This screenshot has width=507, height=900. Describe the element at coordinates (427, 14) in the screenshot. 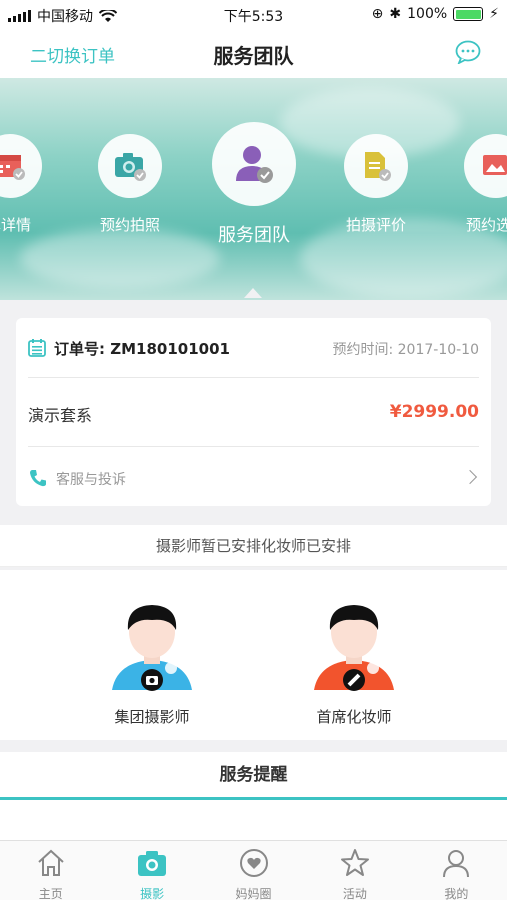

I see `battery-percent: 100%` at that location.